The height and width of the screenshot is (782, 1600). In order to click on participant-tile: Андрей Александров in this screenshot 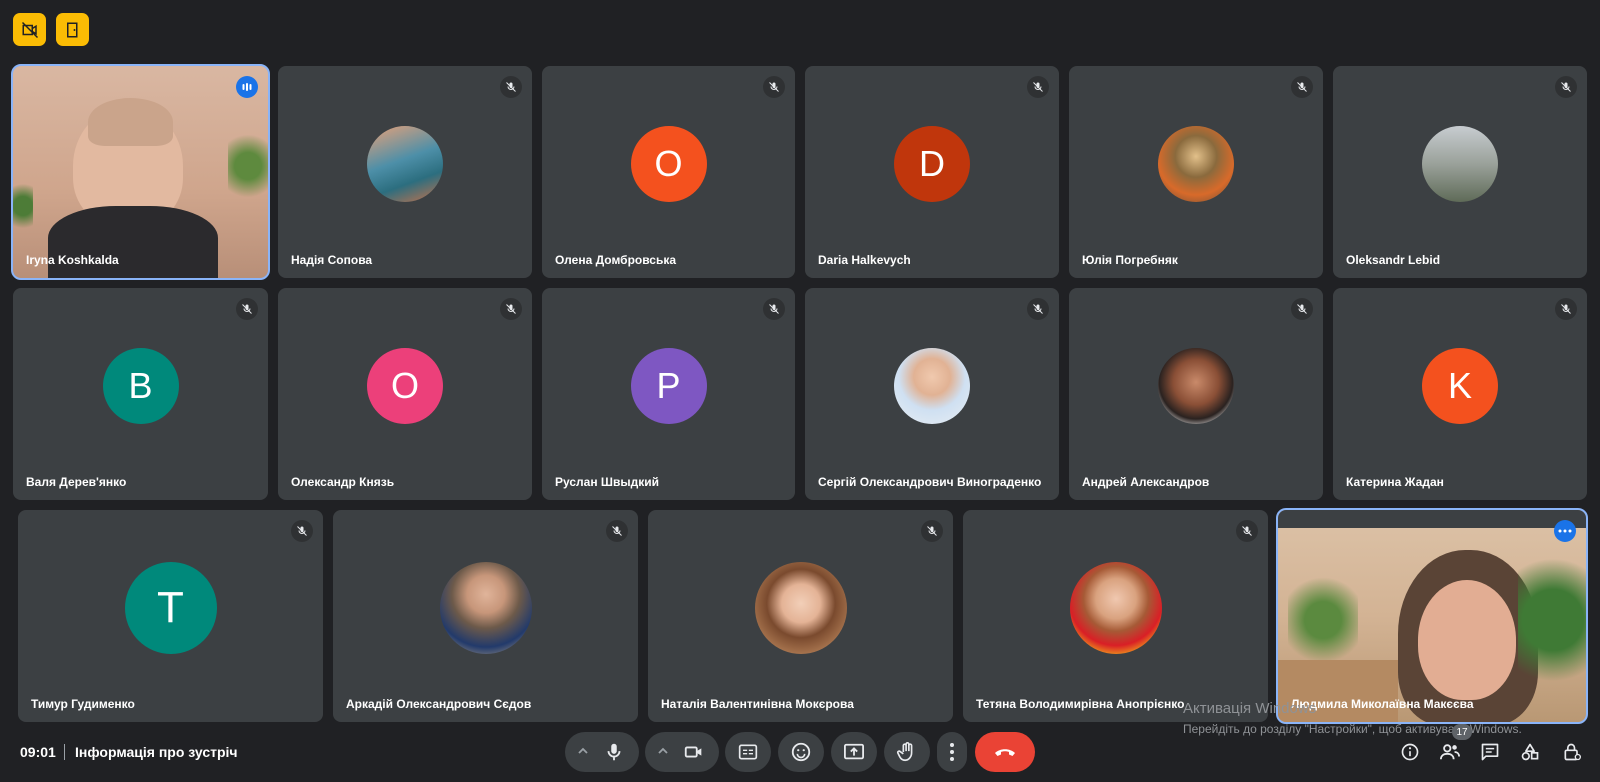, I will do `click(1196, 394)`.